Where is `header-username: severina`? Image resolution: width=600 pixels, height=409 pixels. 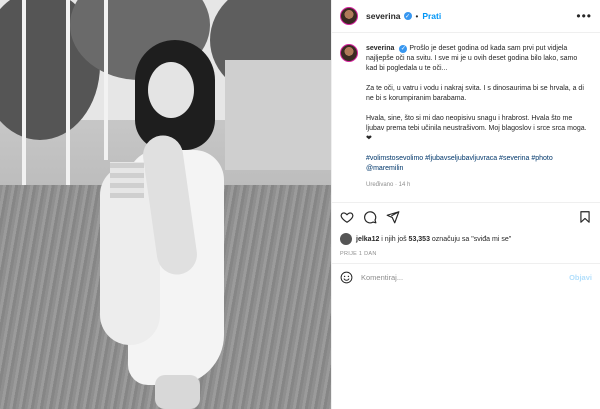 header-username: severina is located at coordinates (383, 16).